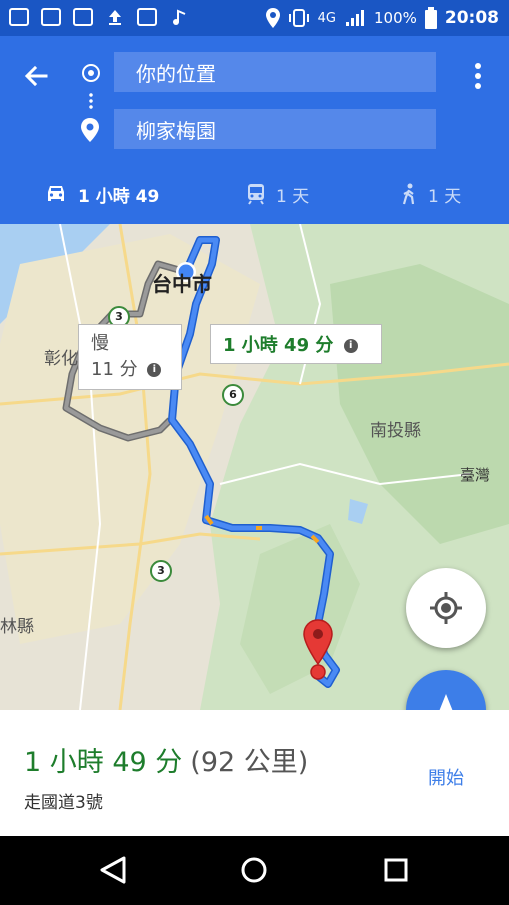  I want to click on network-type: 4G, so click(326, 18).